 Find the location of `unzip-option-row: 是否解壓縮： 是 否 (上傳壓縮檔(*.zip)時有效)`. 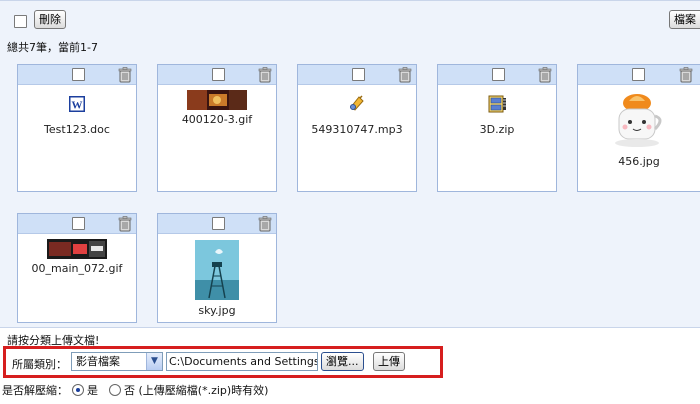

unzip-option-row: 是否解壓縮： 是 否 (上傳壓縮檔(*.zip)時有效) is located at coordinates (135, 390).